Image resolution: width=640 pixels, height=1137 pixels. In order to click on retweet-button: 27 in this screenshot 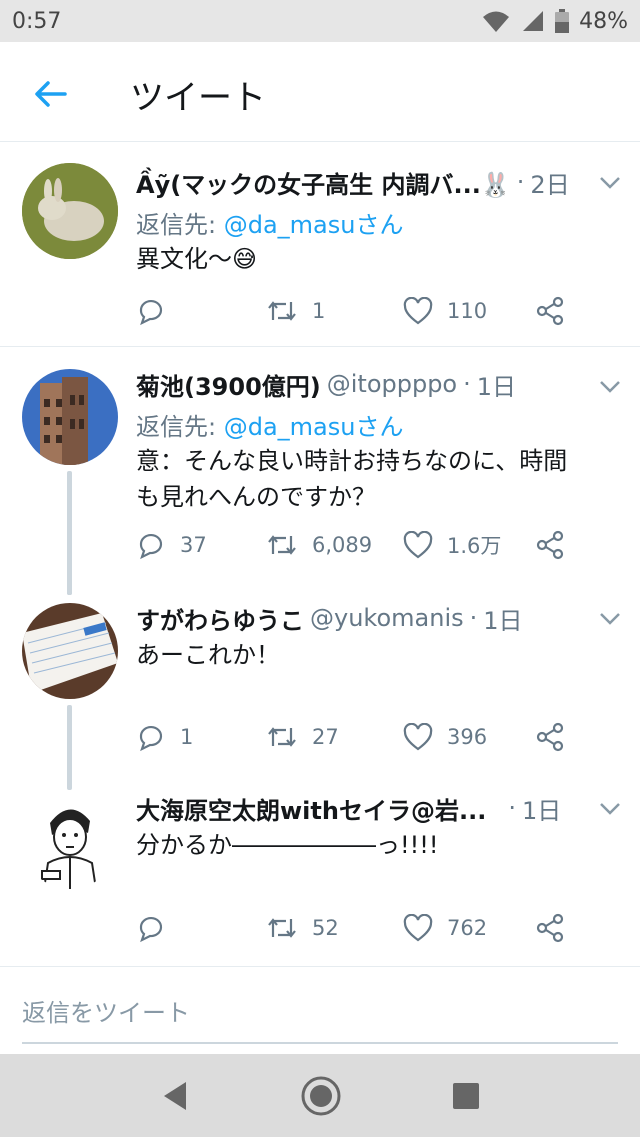, I will do `click(334, 737)`.